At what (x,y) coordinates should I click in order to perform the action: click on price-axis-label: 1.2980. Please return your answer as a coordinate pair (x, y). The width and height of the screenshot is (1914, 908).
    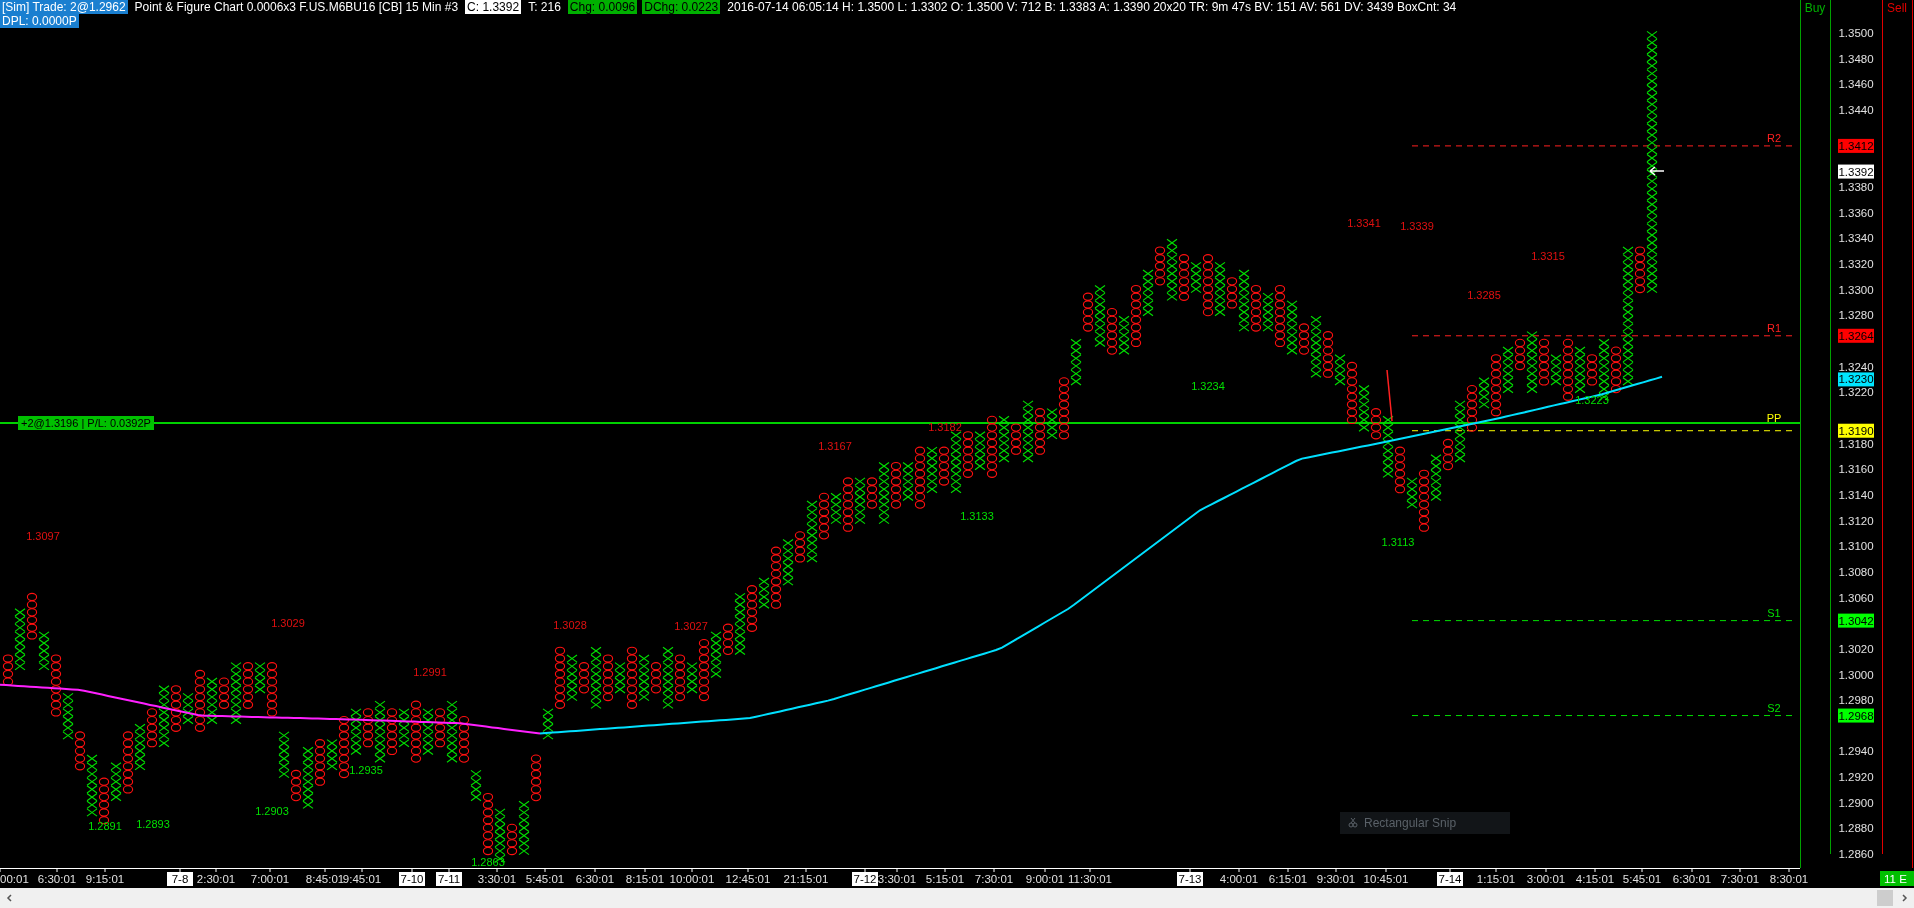
    Looking at the image, I should click on (1856, 700).